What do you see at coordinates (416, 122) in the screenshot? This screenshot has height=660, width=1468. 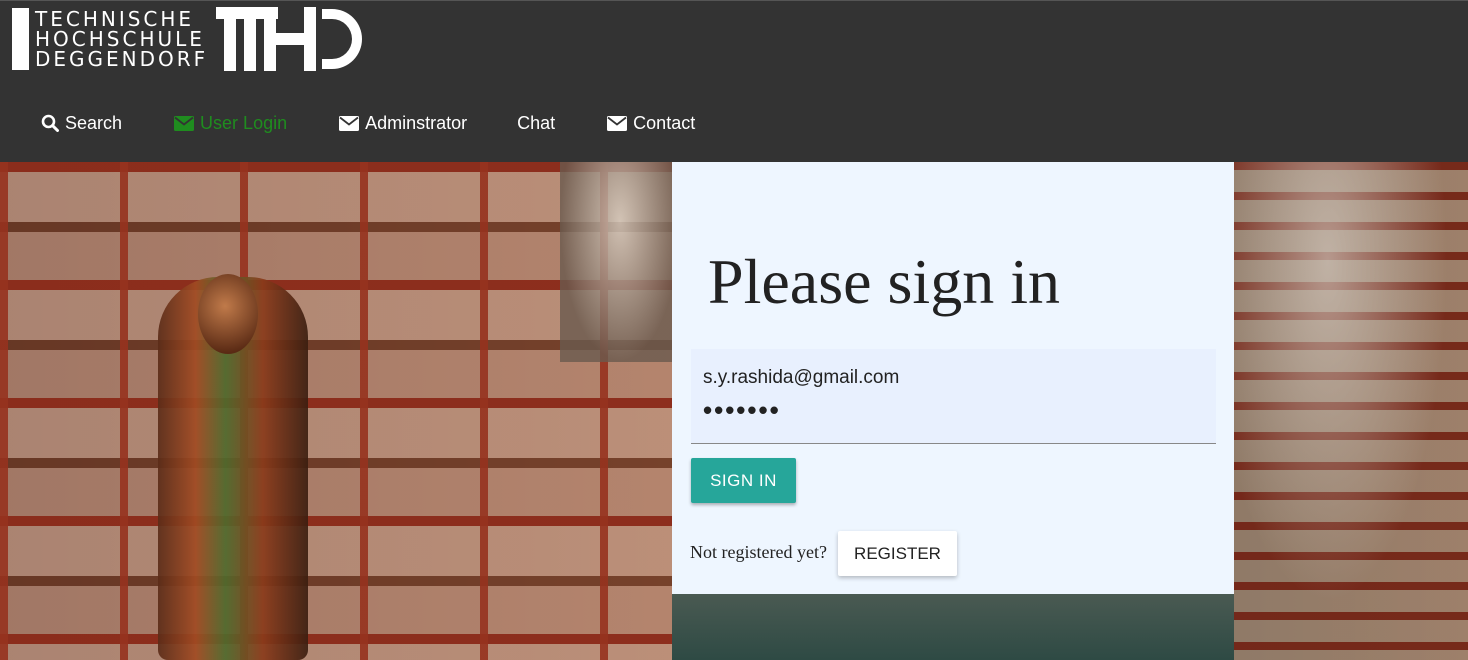 I see `nav-administrator-label: Adminstrator` at bounding box center [416, 122].